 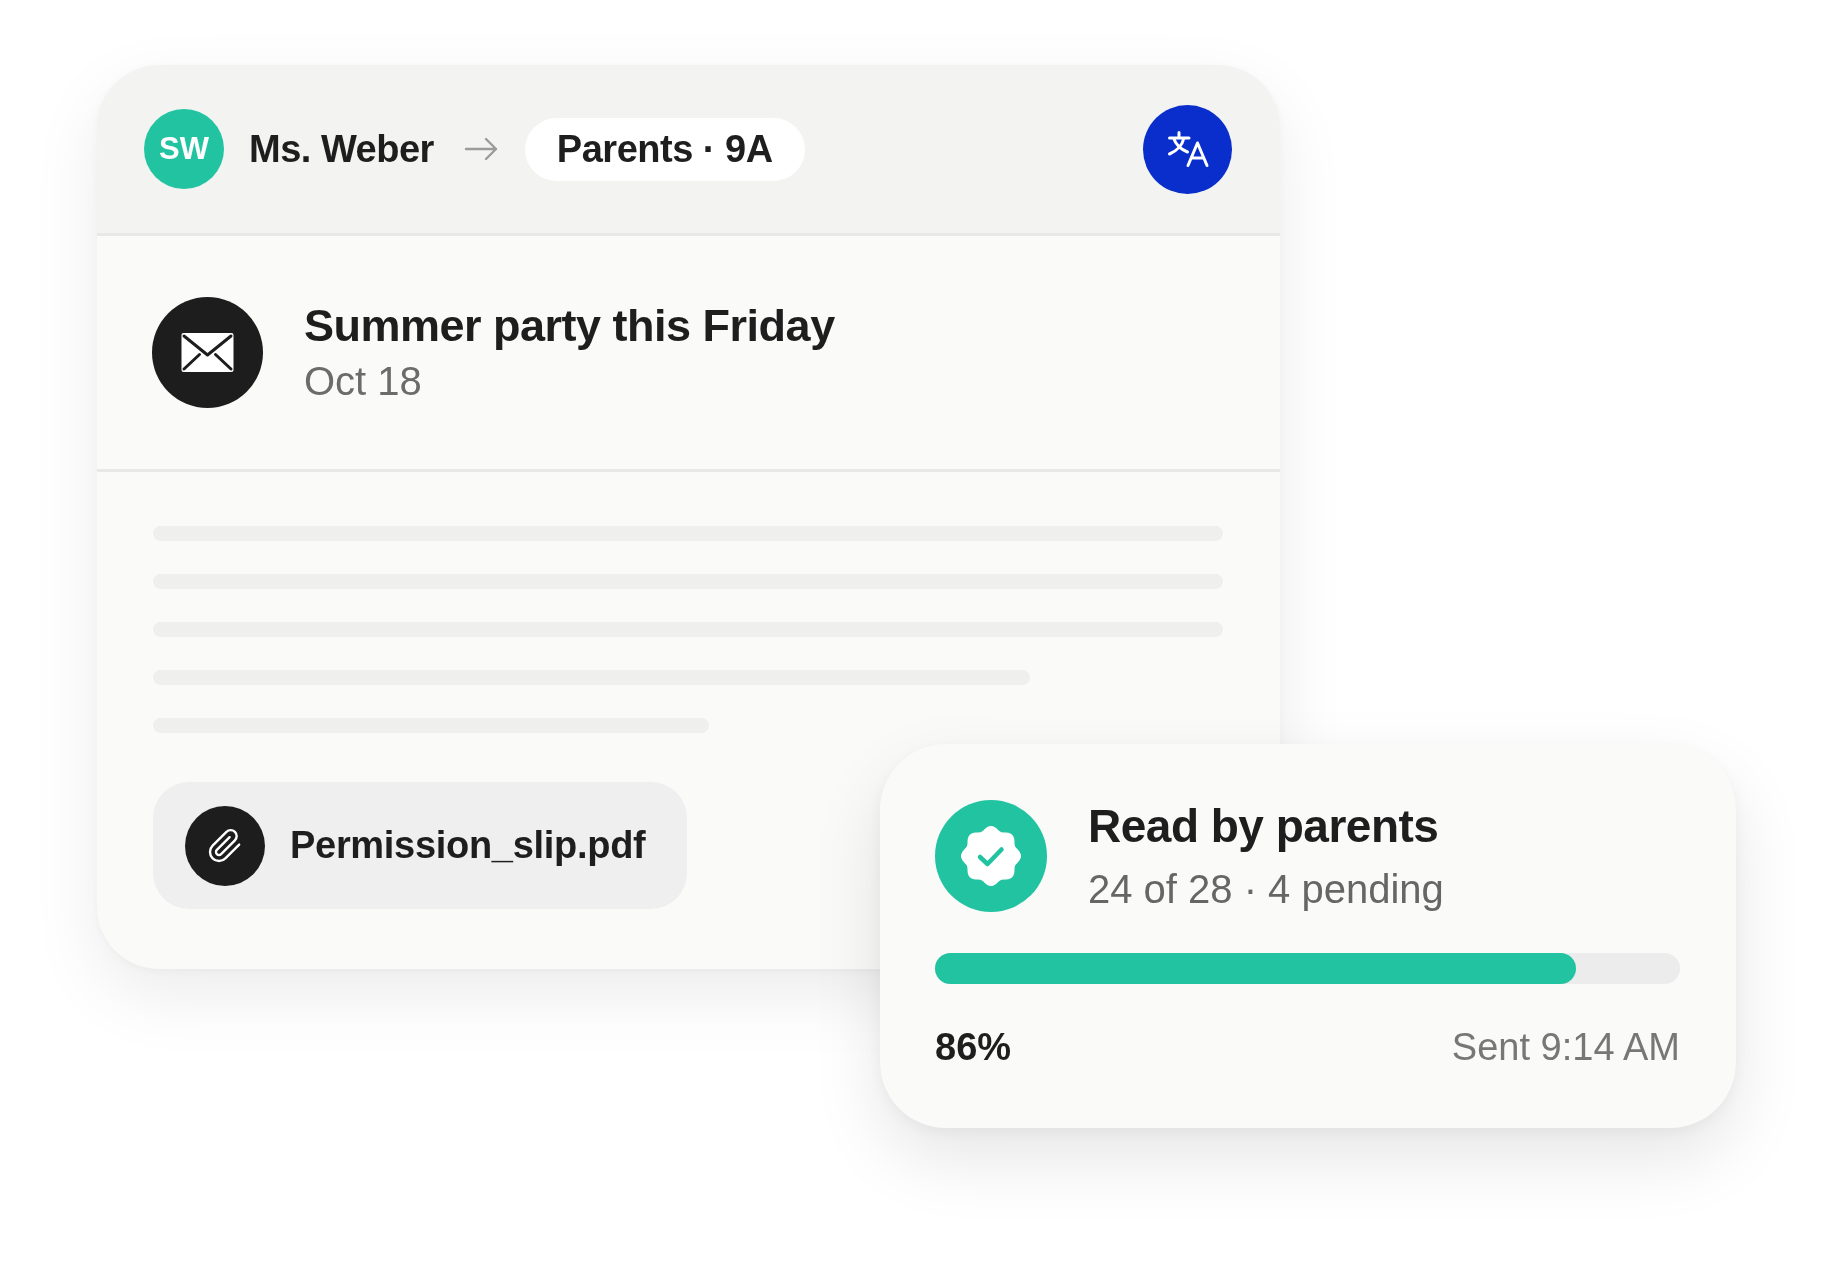 I want to click on recipient-chip: Parents · 9A, so click(x=664, y=149).